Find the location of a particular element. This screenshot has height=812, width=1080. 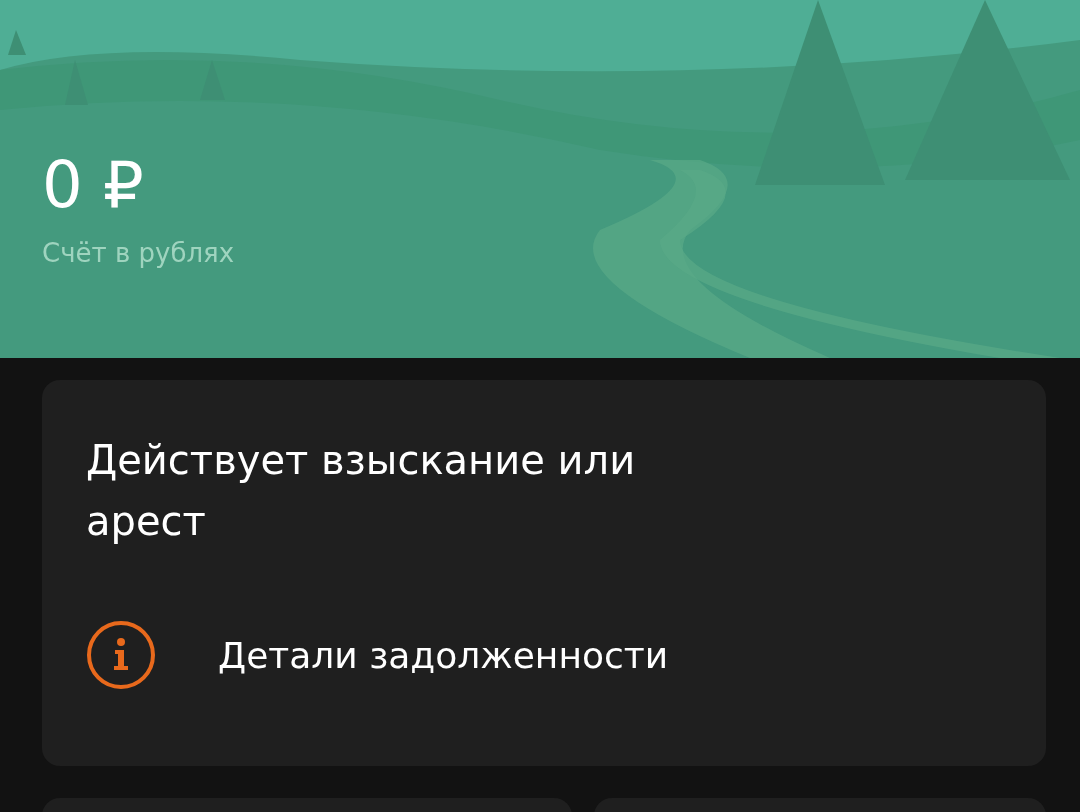

balance-amount: 0 ₽ is located at coordinates (93, 185).